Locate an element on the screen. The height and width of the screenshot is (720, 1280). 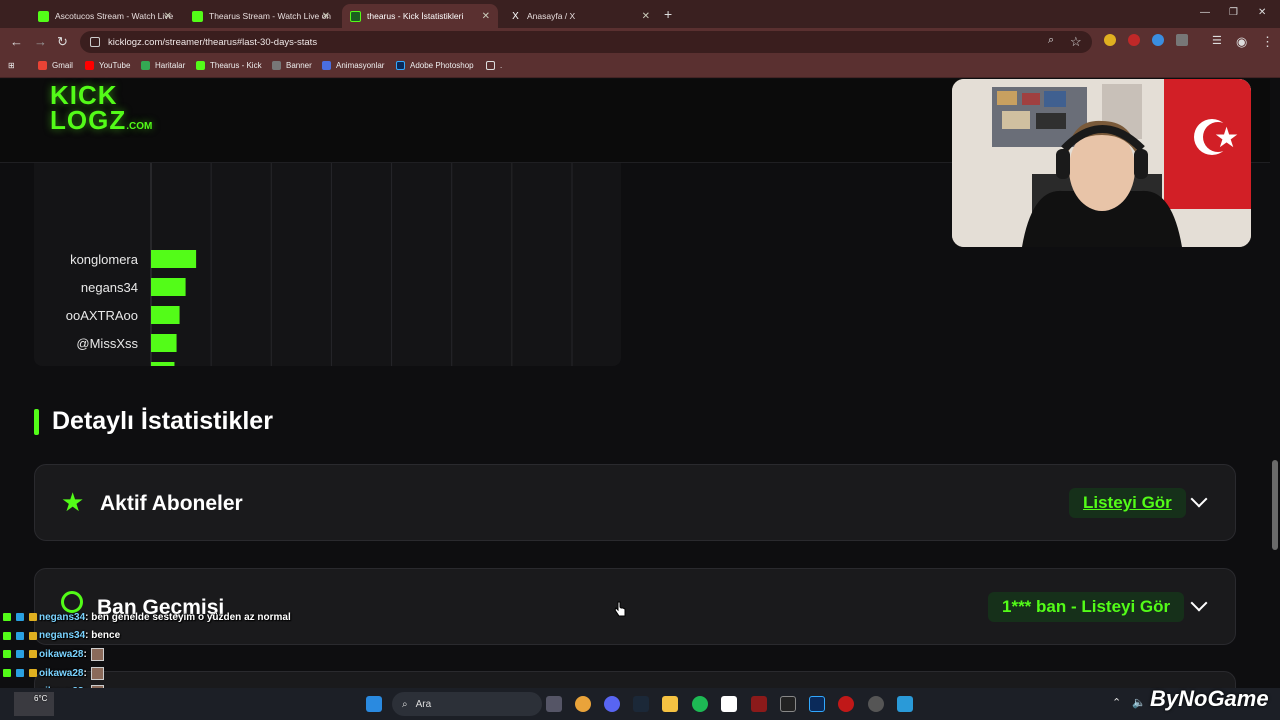
accordion-active-subscribers: ★ Aktif Aboneler Listeyi Gör is located at coordinates (635, 502).